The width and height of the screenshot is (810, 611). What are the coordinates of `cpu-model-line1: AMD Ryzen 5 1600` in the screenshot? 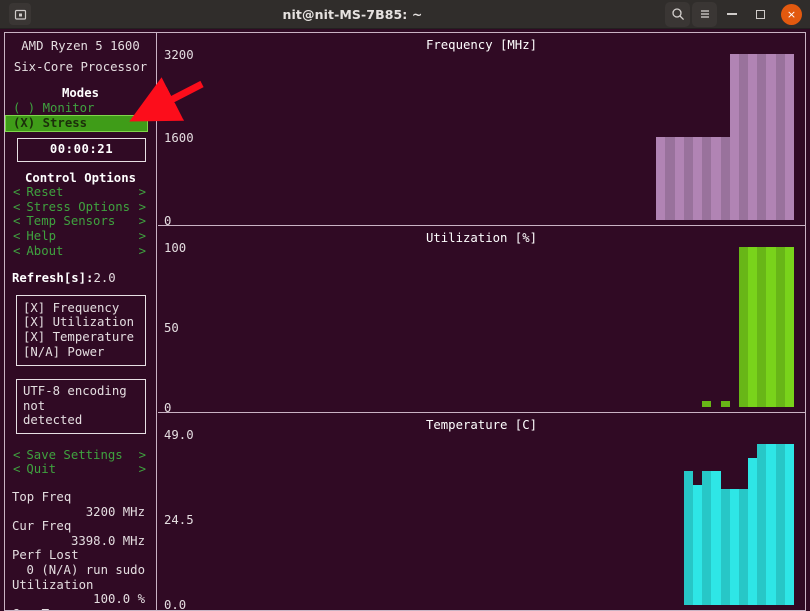 It's located at (80, 46).